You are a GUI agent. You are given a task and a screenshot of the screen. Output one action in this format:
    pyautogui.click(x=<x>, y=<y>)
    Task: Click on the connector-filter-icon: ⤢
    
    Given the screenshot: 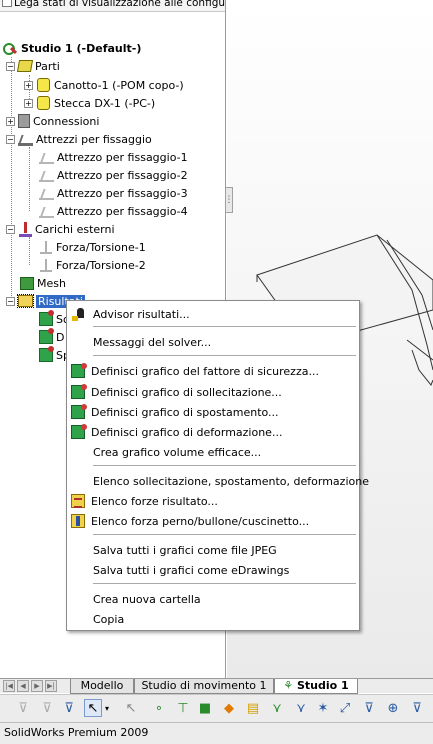 What is the action you would take?
    pyautogui.click(x=345, y=708)
    